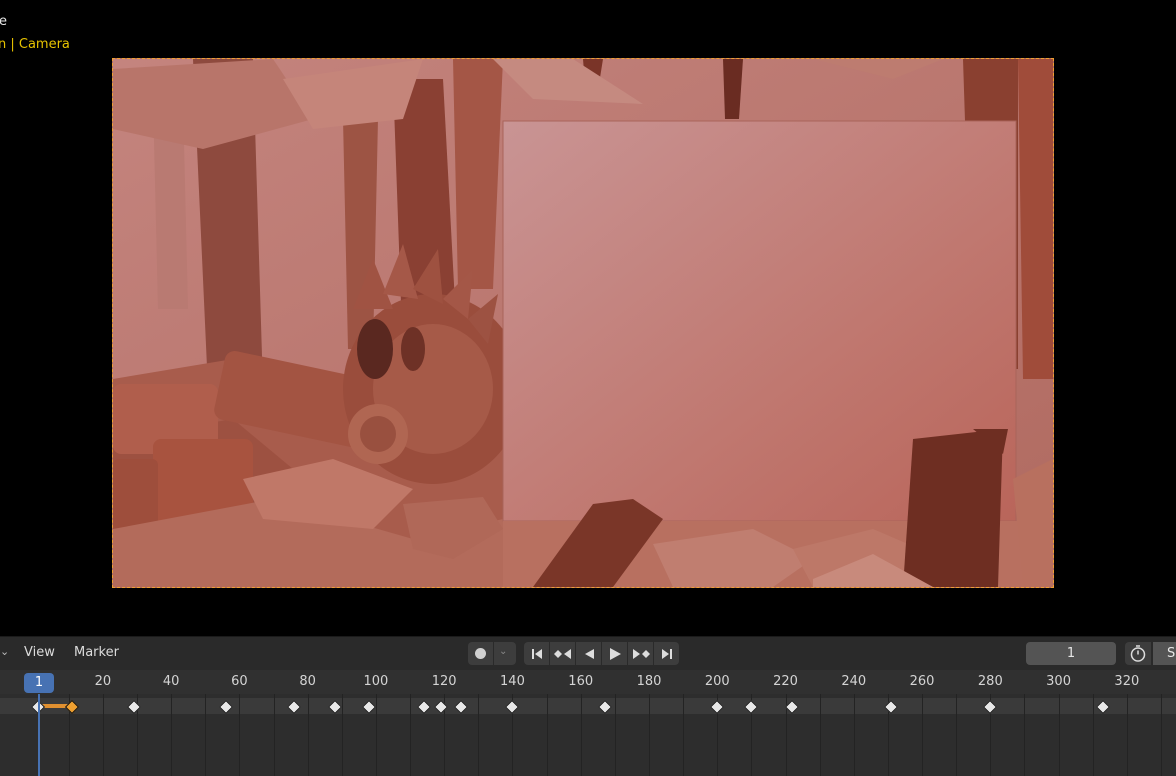 This screenshot has height=776, width=1176. What do you see at coordinates (922, 681) in the screenshot?
I see `ruler-tick-label: 260` at bounding box center [922, 681].